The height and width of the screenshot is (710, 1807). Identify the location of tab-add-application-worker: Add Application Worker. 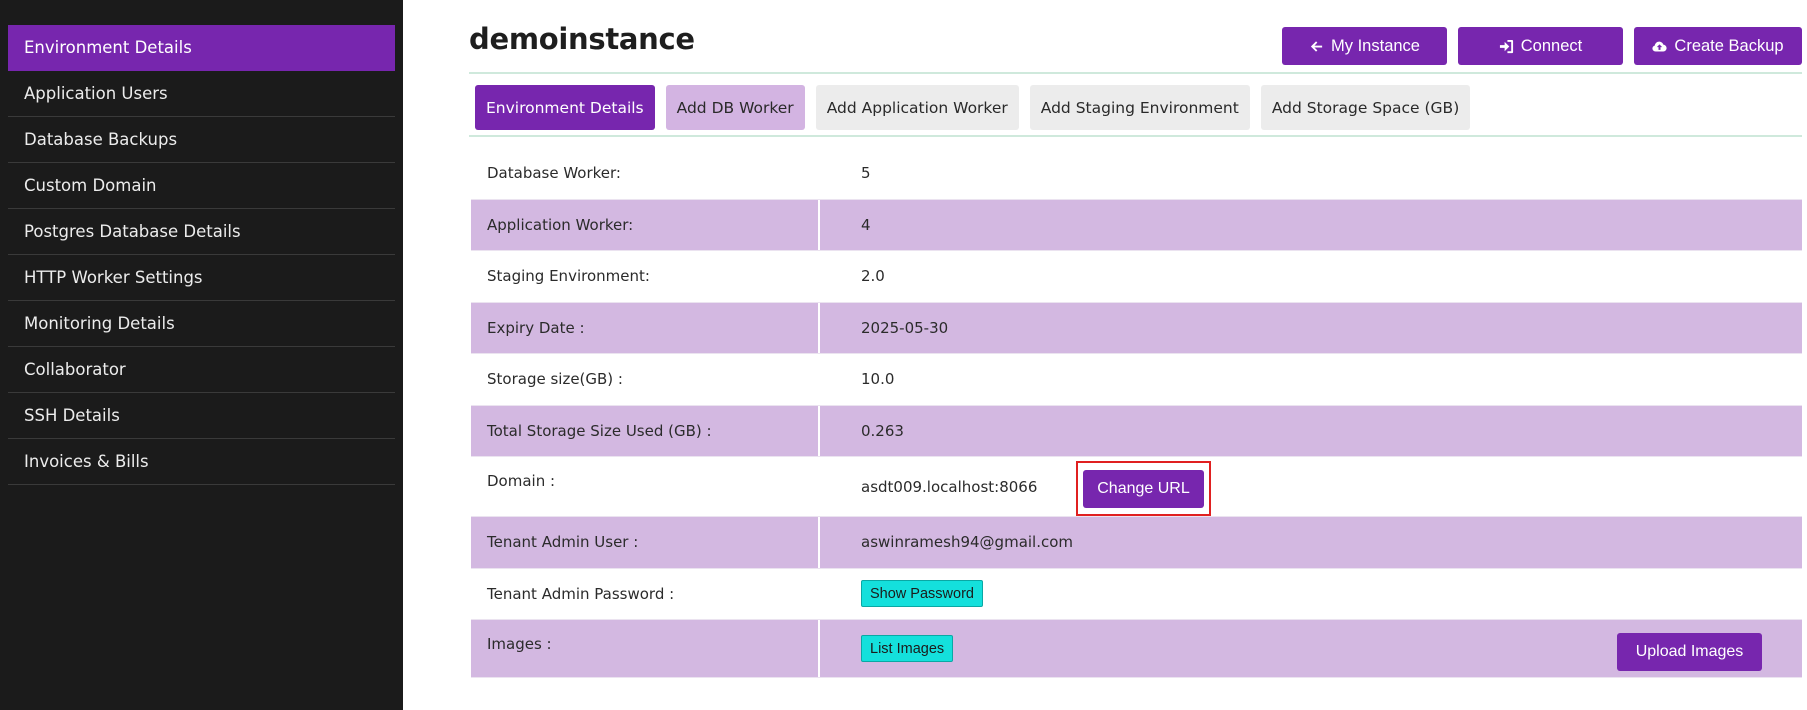
(917, 107).